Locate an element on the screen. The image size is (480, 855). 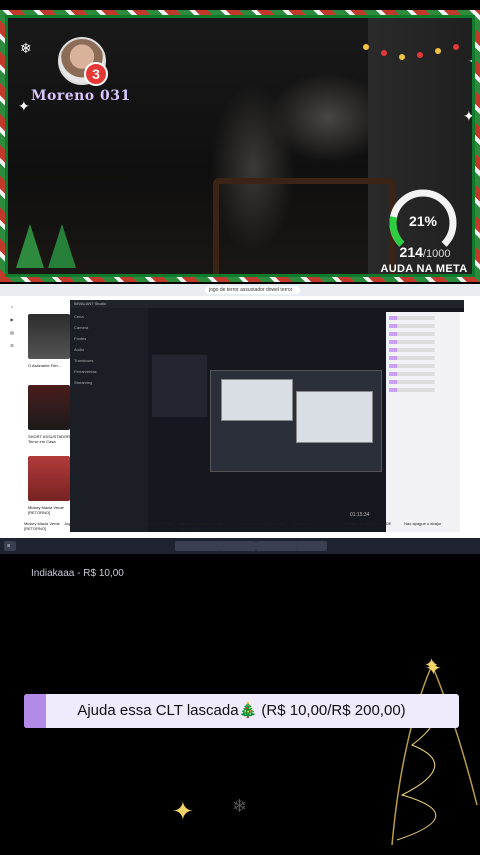
goal-label: AUDA NA META is located at coordinates (424, 269).